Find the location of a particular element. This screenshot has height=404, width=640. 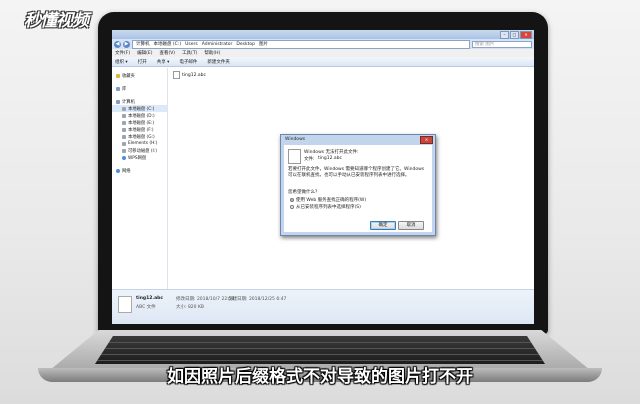

menu-file: 文件(F) is located at coordinates (122, 53).